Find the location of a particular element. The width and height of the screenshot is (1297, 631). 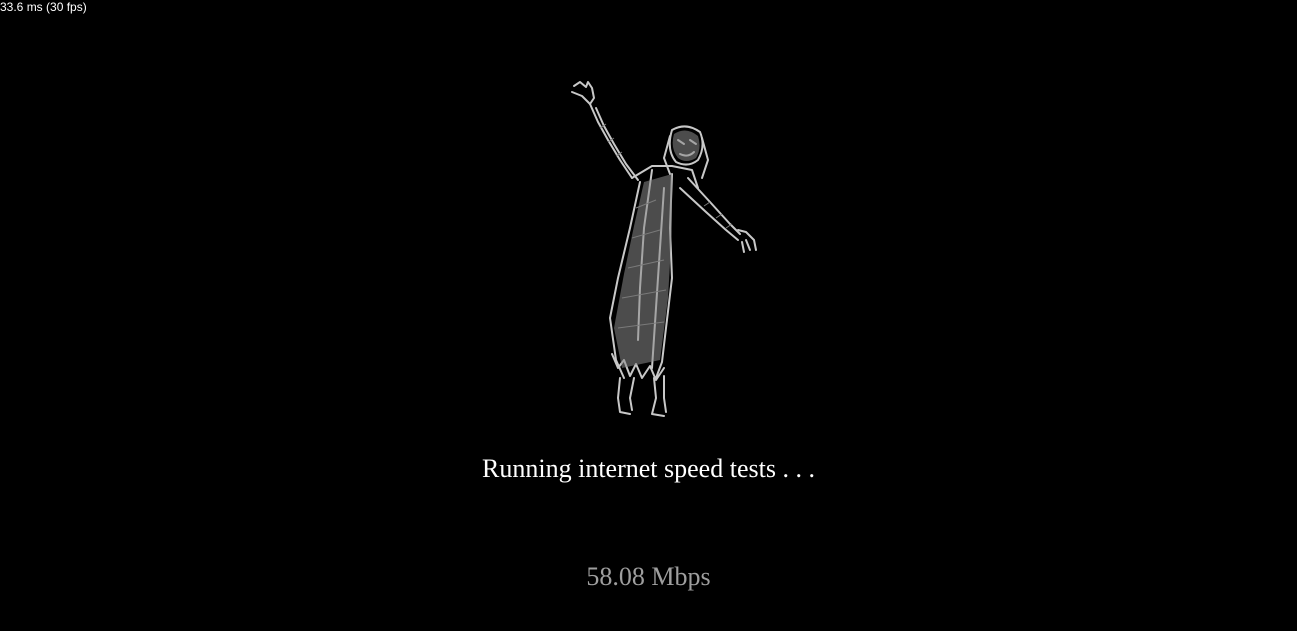

speed-reading: 58.08 Mbps is located at coordinates (648, 576).